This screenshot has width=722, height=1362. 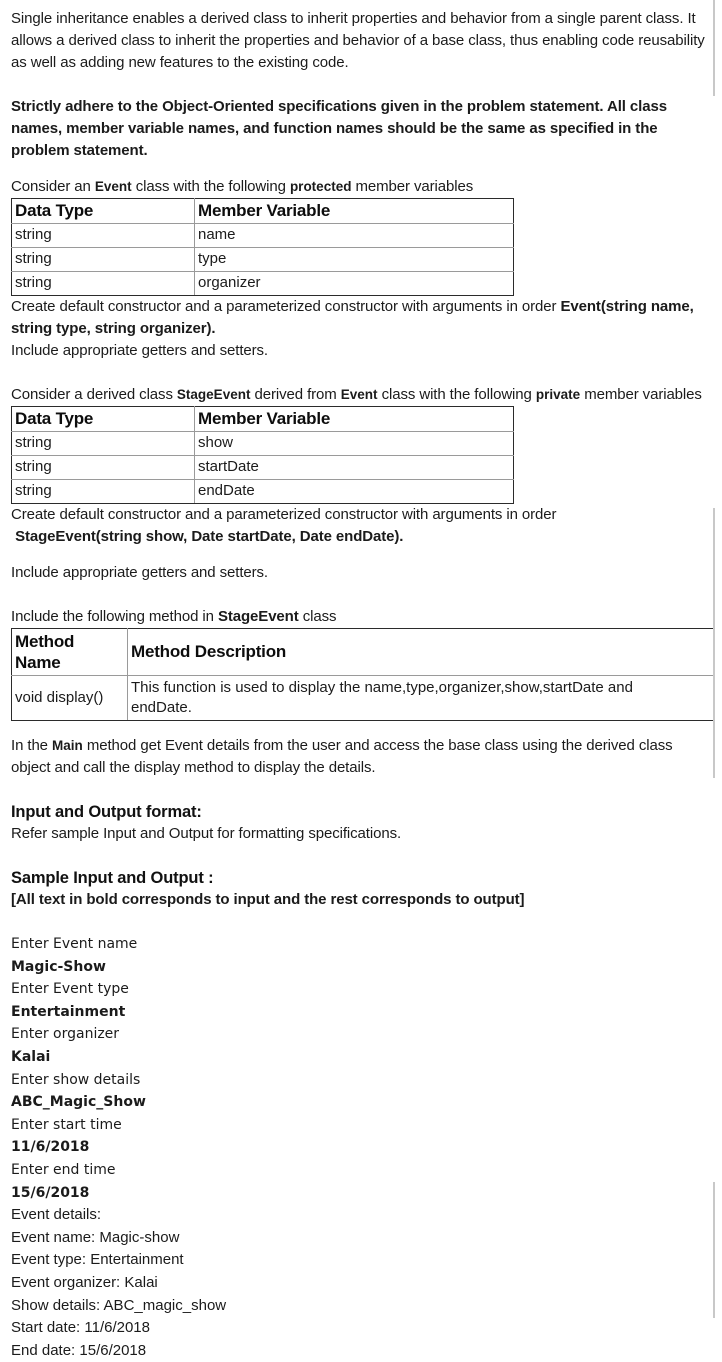 What do you see at coordinates (63, 1169) in the screenshot?
I see `sample-output-line: Enter end time` at bounding box center [63, 1169].